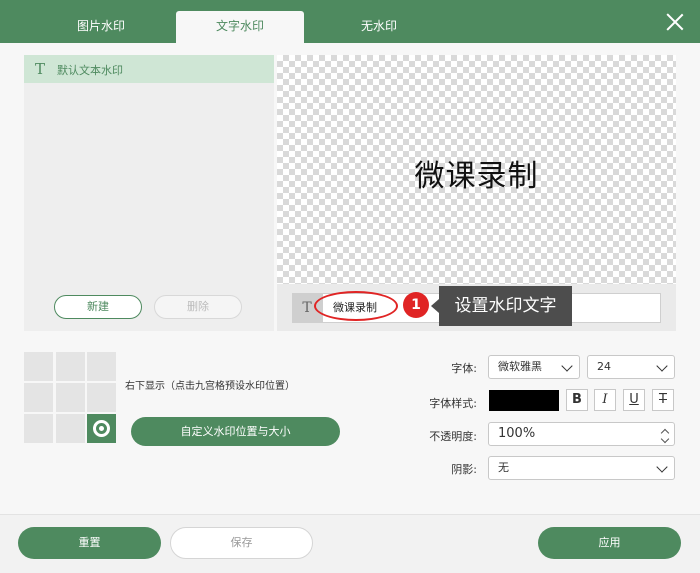 The width and height of the screenshot is (700, 573). I want to click on grid-cell-bottom-left, so click(38, 428).